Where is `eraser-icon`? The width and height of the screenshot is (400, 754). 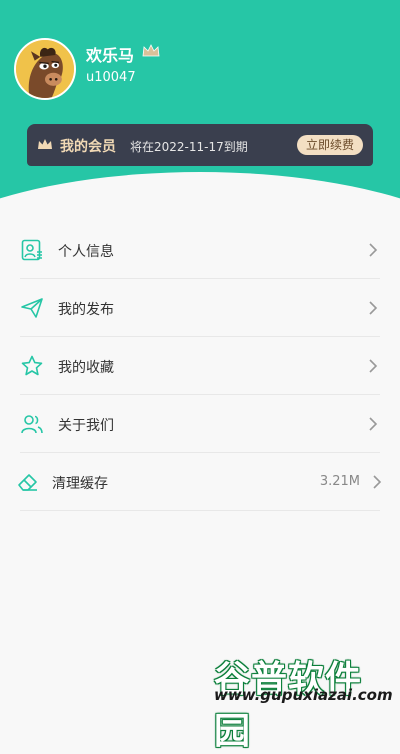 eraser-icon is located at coordinates (27, 482).